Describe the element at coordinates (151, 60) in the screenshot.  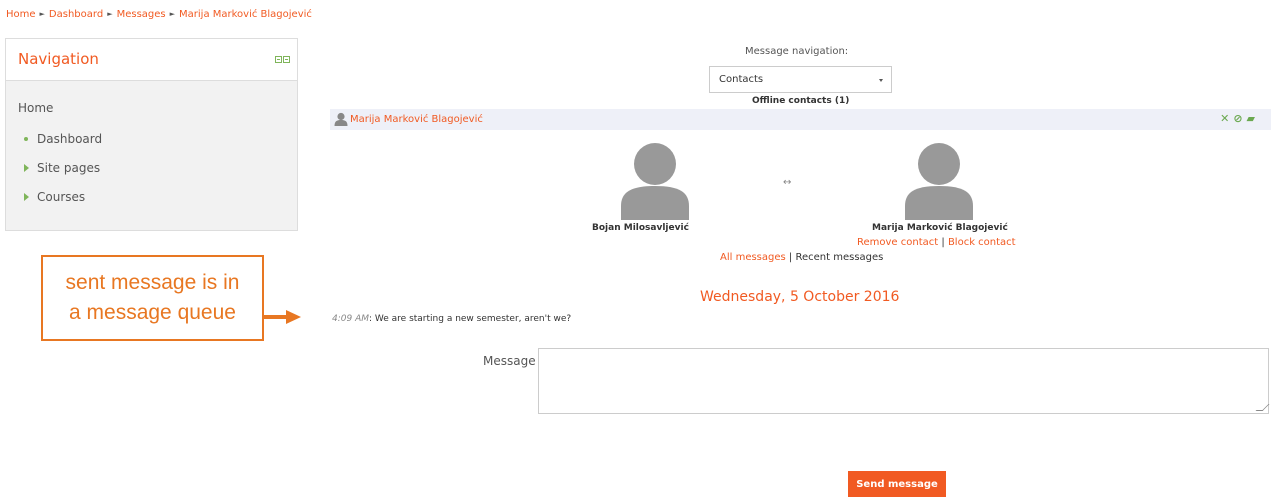
I see `navigation-header: Navigation` at that location.